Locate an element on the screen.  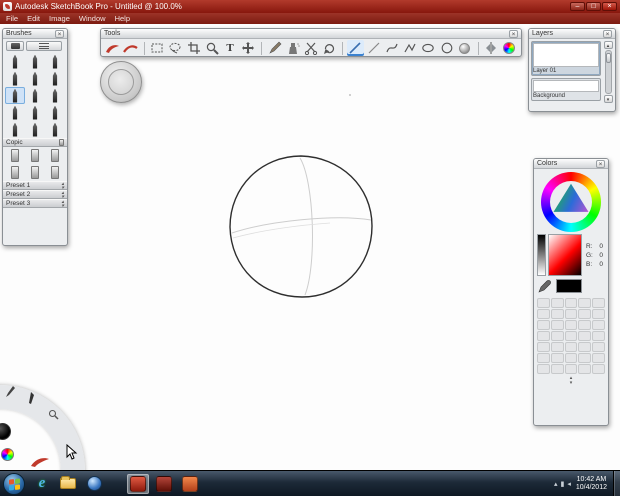
preset-1-header: Preset 1 ▴ ▾ is located at coordinates (35, 185).